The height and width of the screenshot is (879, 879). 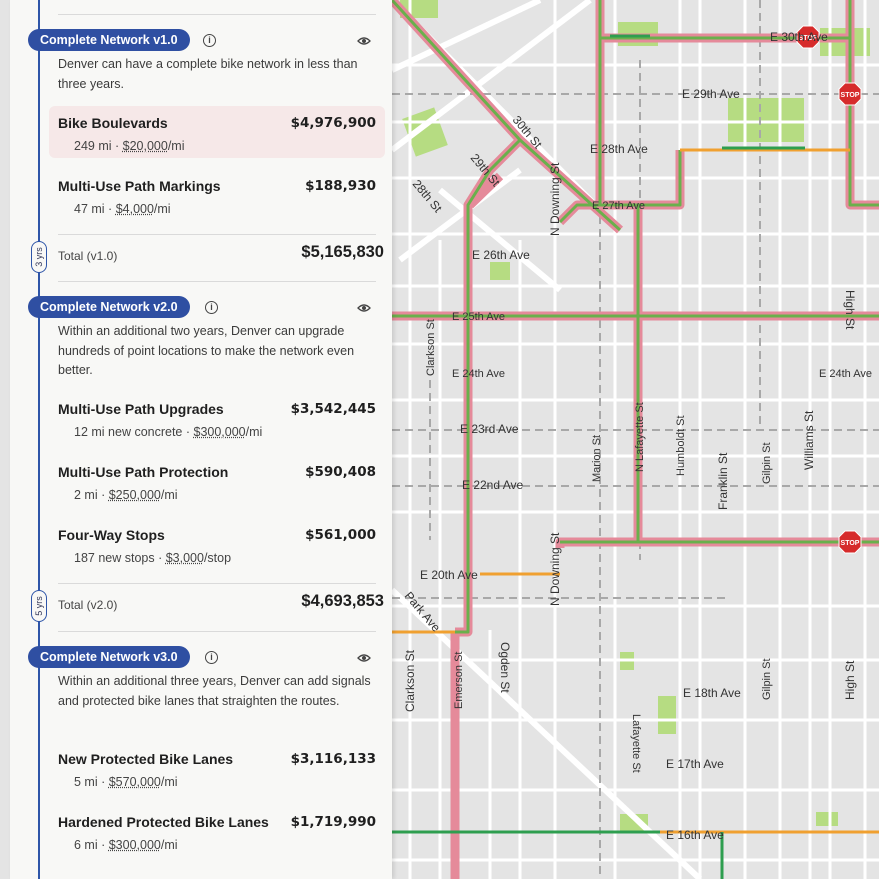 I want to click on street-label: E 26th Ave, so click(x=501, y=255).